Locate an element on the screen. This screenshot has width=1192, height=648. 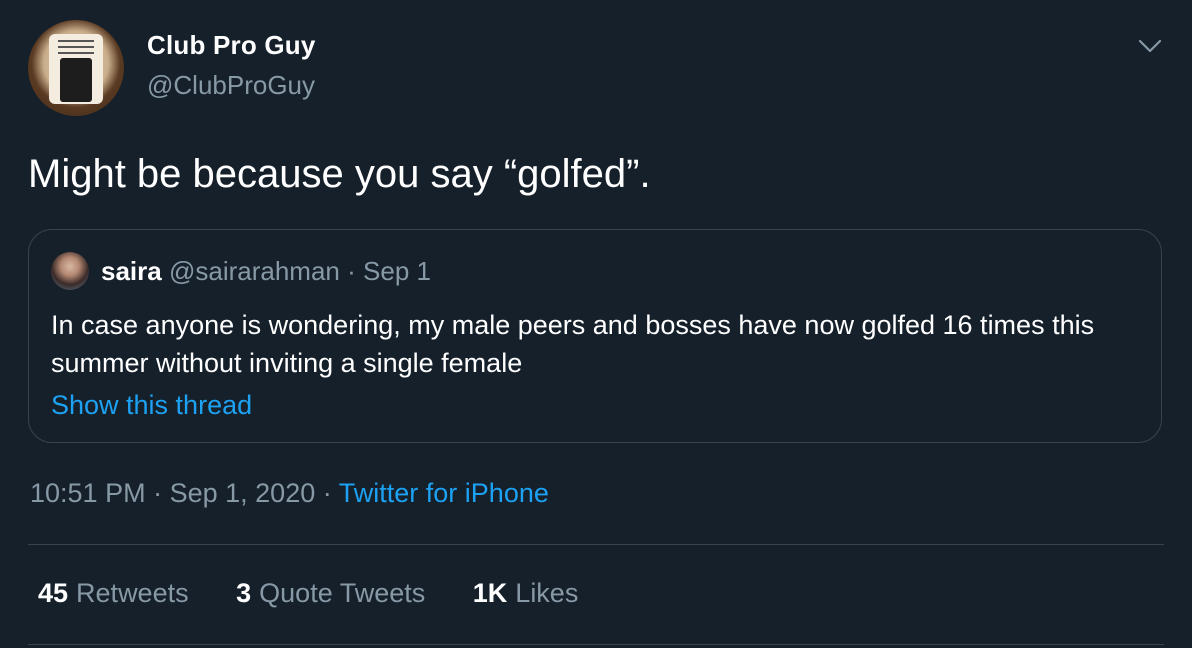
retweets-stat: 45 Retweets is located at coordinates (113, 593).